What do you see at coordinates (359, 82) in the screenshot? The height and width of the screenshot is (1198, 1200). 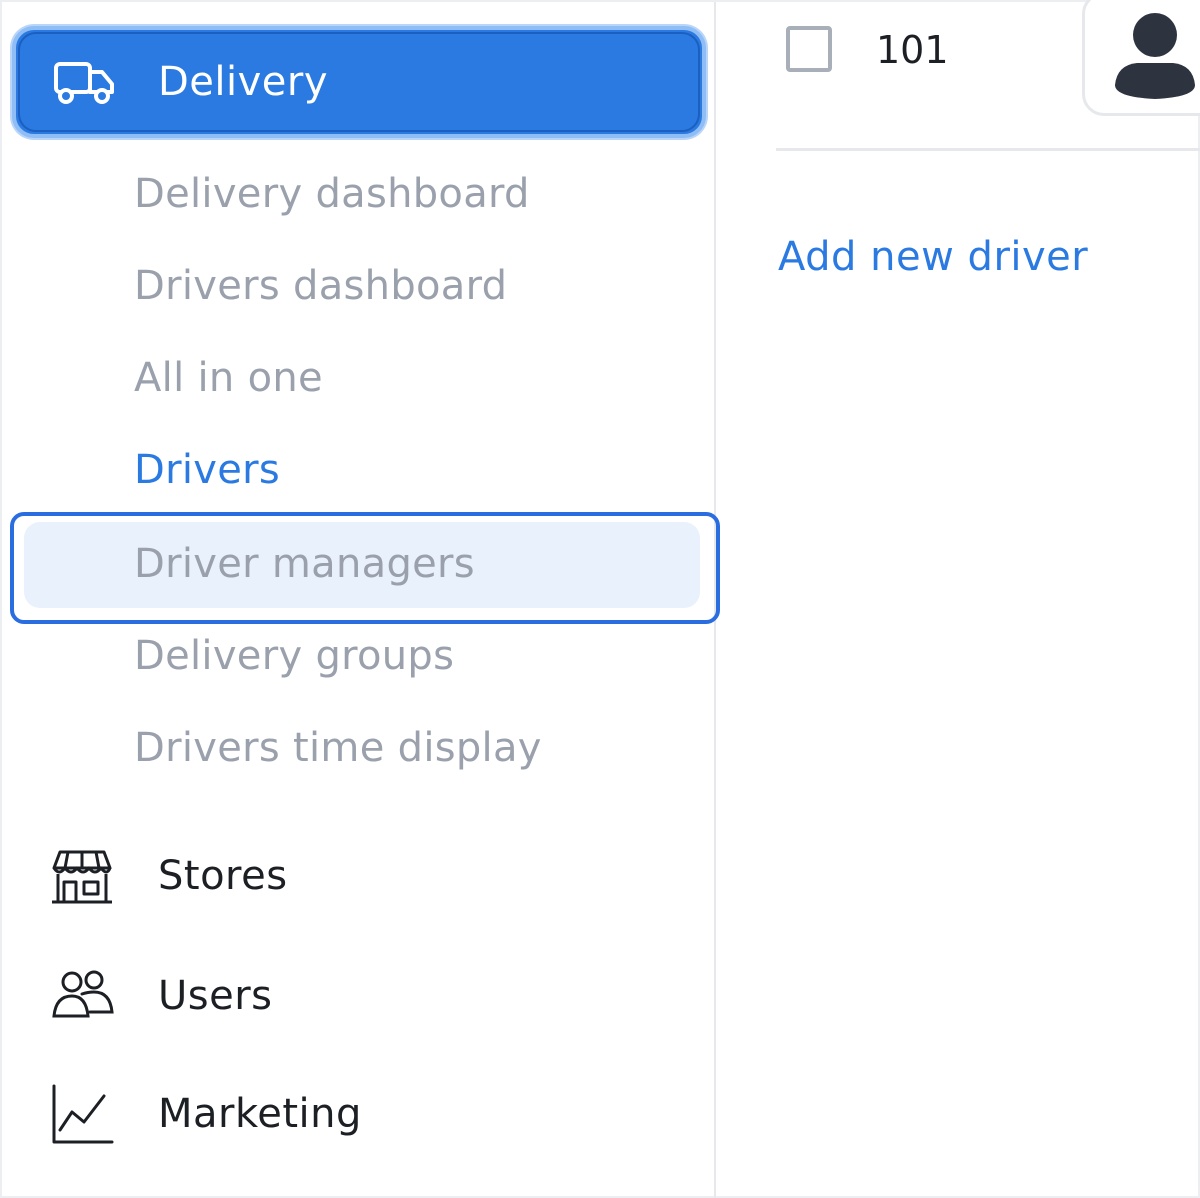 I see `sidebar-item-delivery: Delivery` at bounding box center [359, 82].